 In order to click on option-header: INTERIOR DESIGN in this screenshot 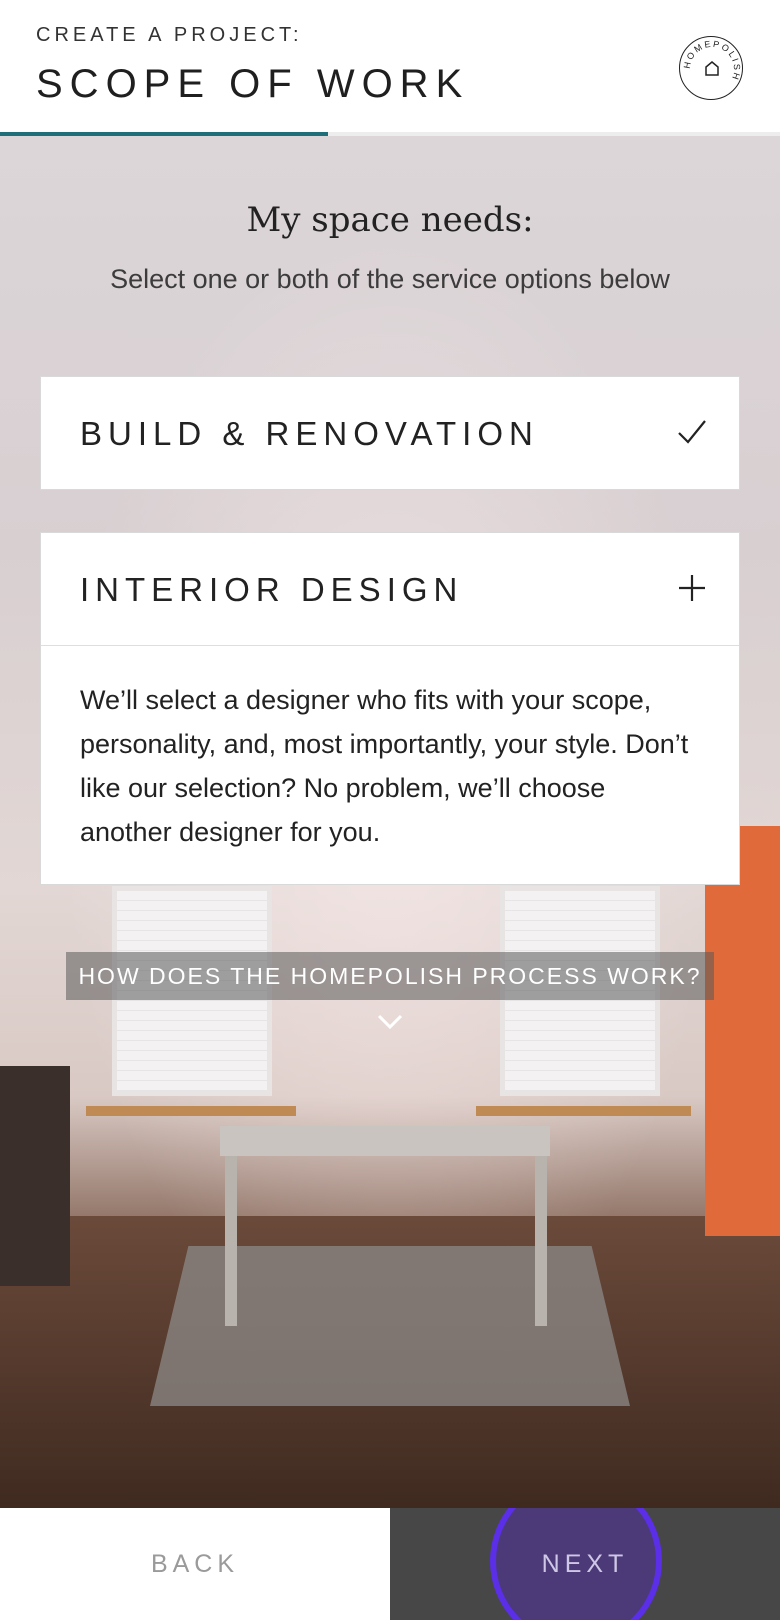, I will do `click(390, 589)`.